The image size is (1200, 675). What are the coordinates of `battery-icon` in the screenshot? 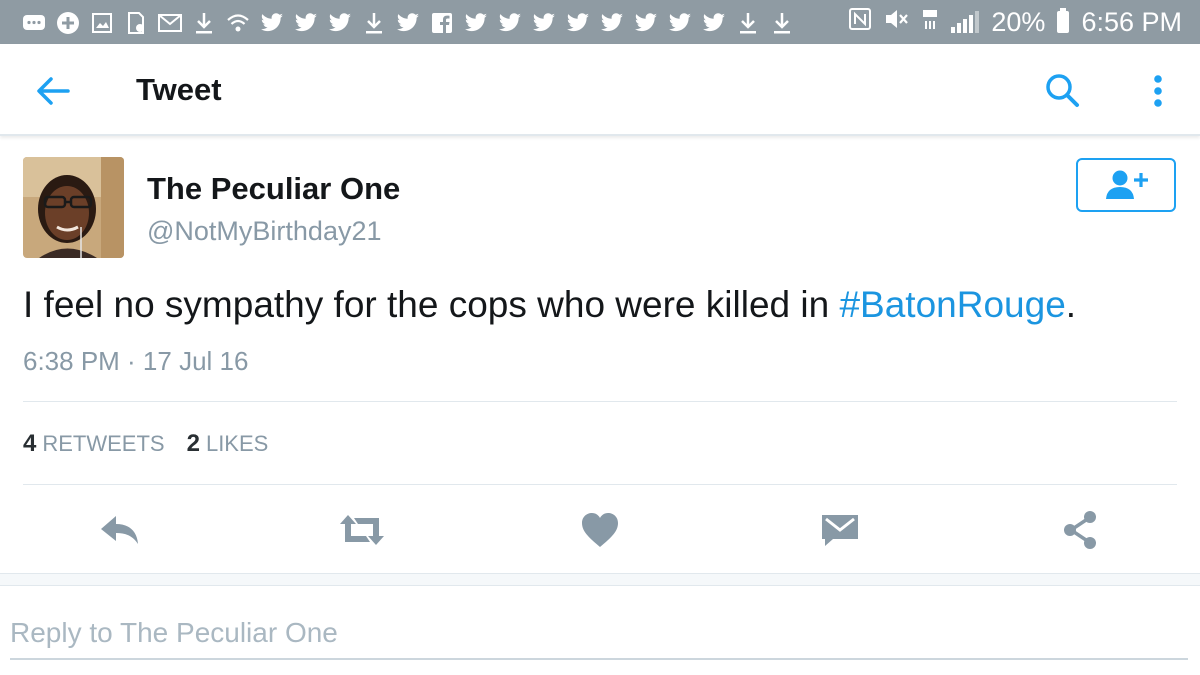 It's located at (1063, 20).